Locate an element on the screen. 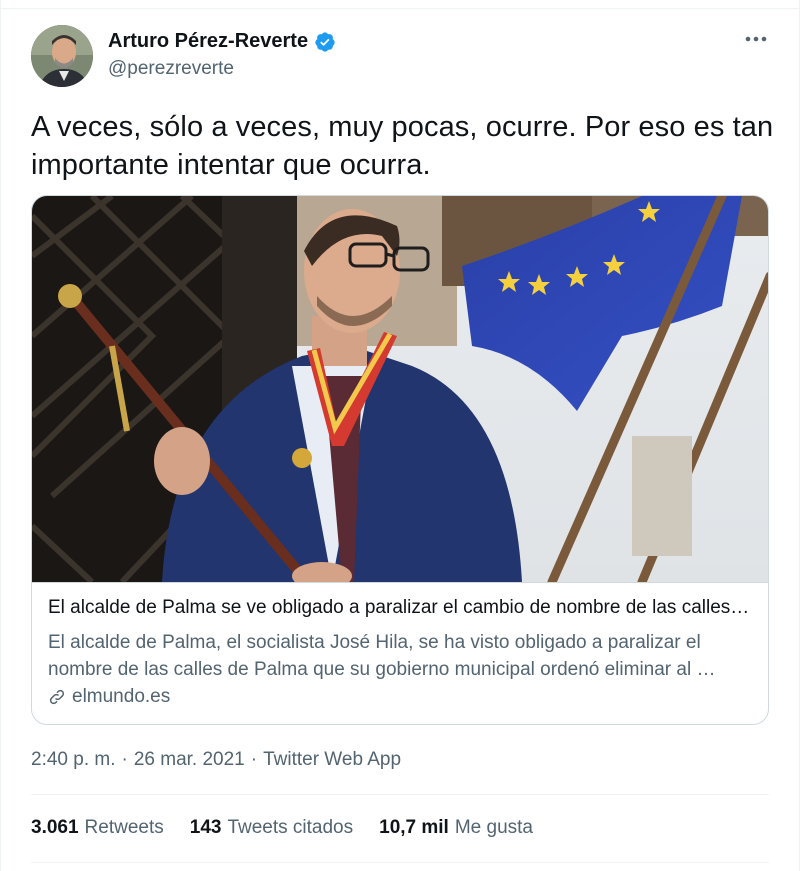  avatar-image is located at coordinates (62, 56).